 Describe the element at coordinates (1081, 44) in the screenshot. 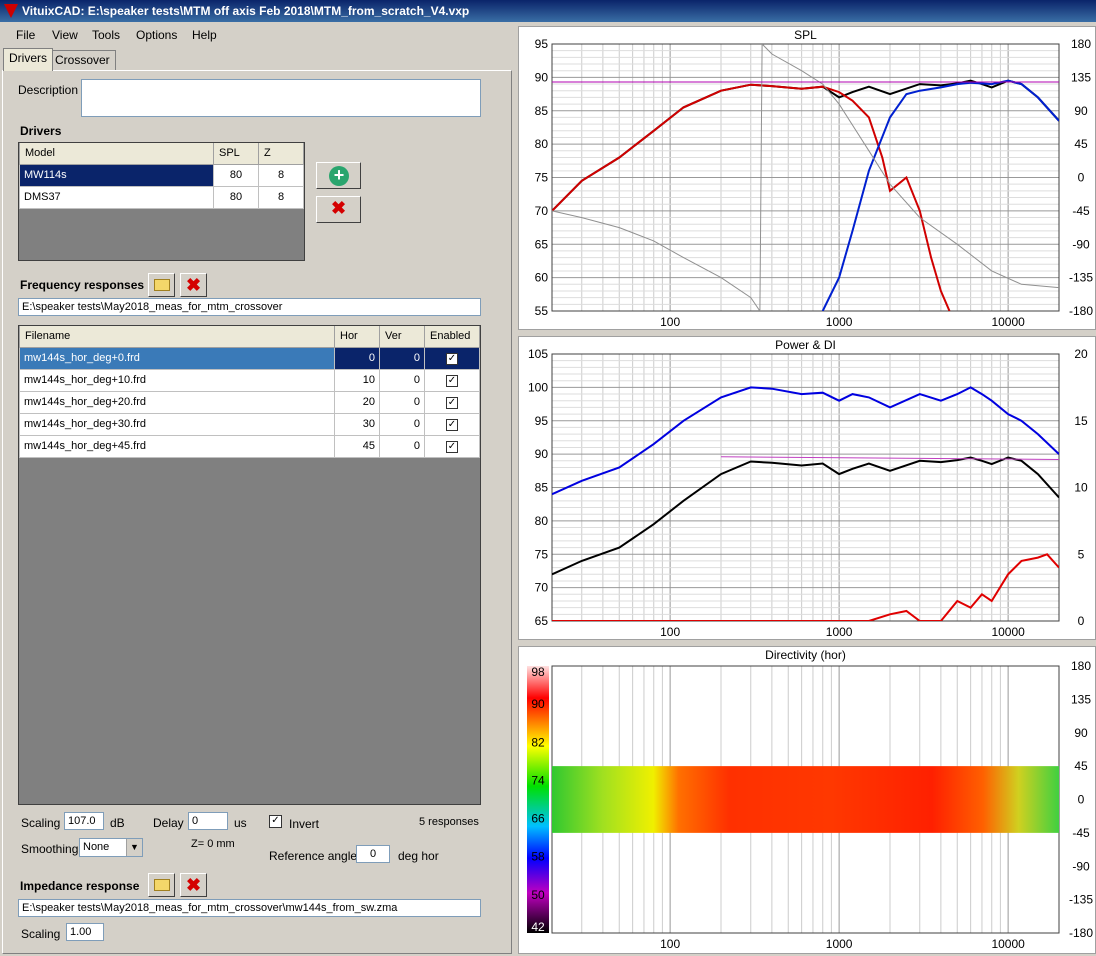

I see `y2-tick-label: 180` at that location.